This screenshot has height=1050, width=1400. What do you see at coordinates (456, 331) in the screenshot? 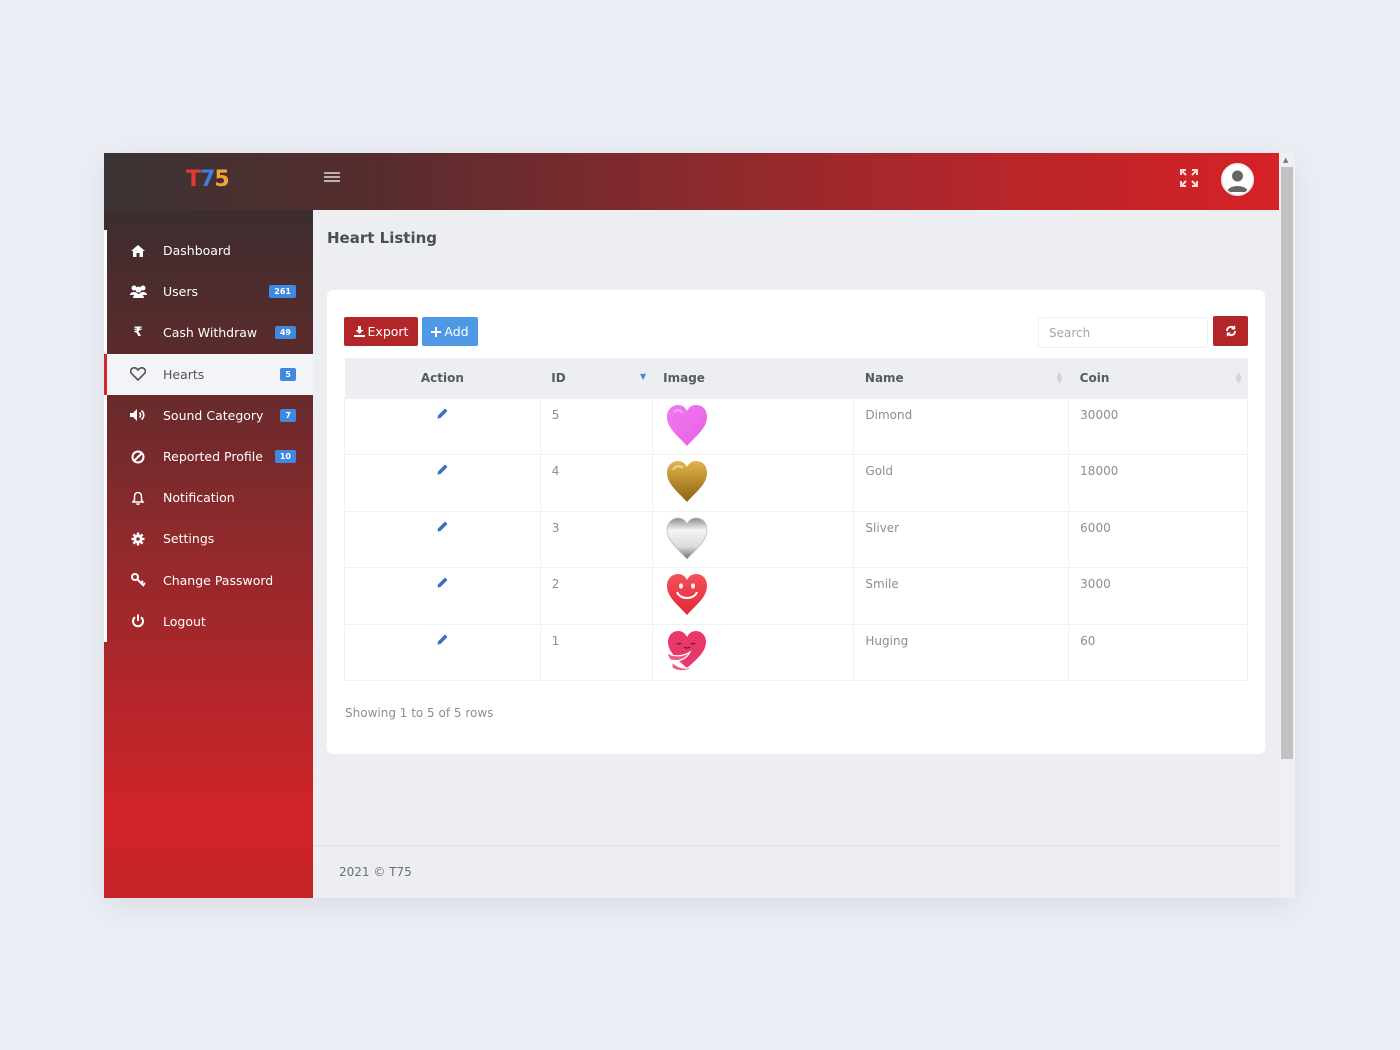
I see `add-label: Add` at bounding box center [456, 331].